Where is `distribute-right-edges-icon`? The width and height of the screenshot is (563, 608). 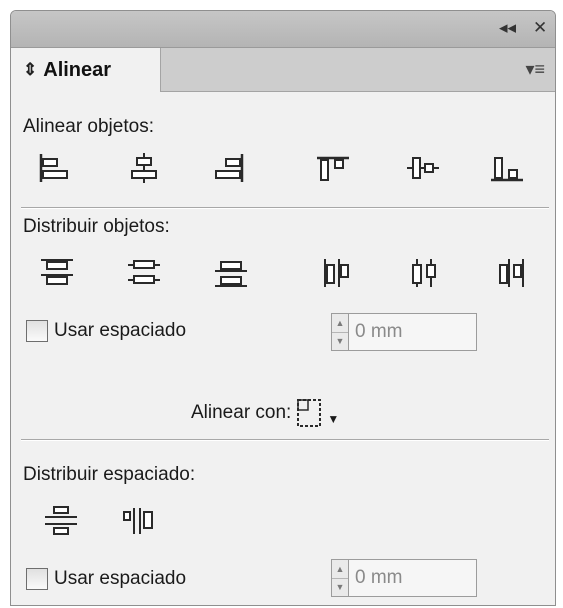 distribute-right-edges-icon is located at coordinates (511, 273).